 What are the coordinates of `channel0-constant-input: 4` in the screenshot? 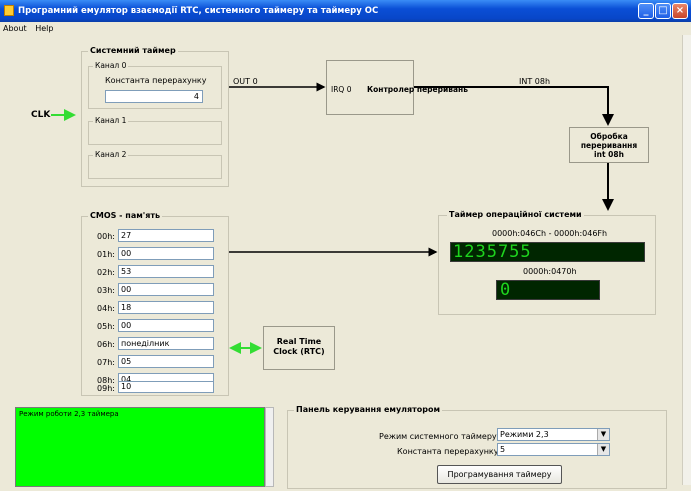 It's located at (154, 96).